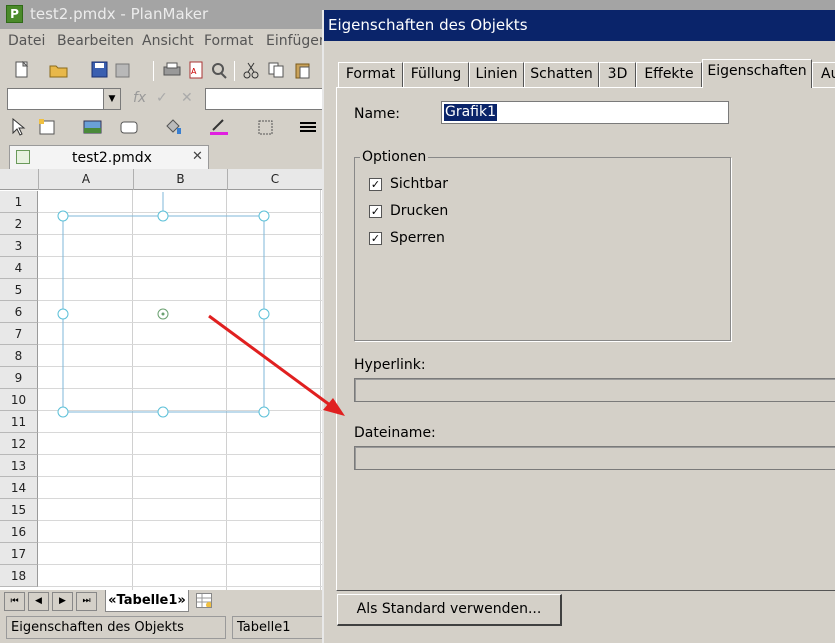  Describe the element at coordinates (394, 157) in the screenshot. I see `options-group-label: Optionen` at that location.